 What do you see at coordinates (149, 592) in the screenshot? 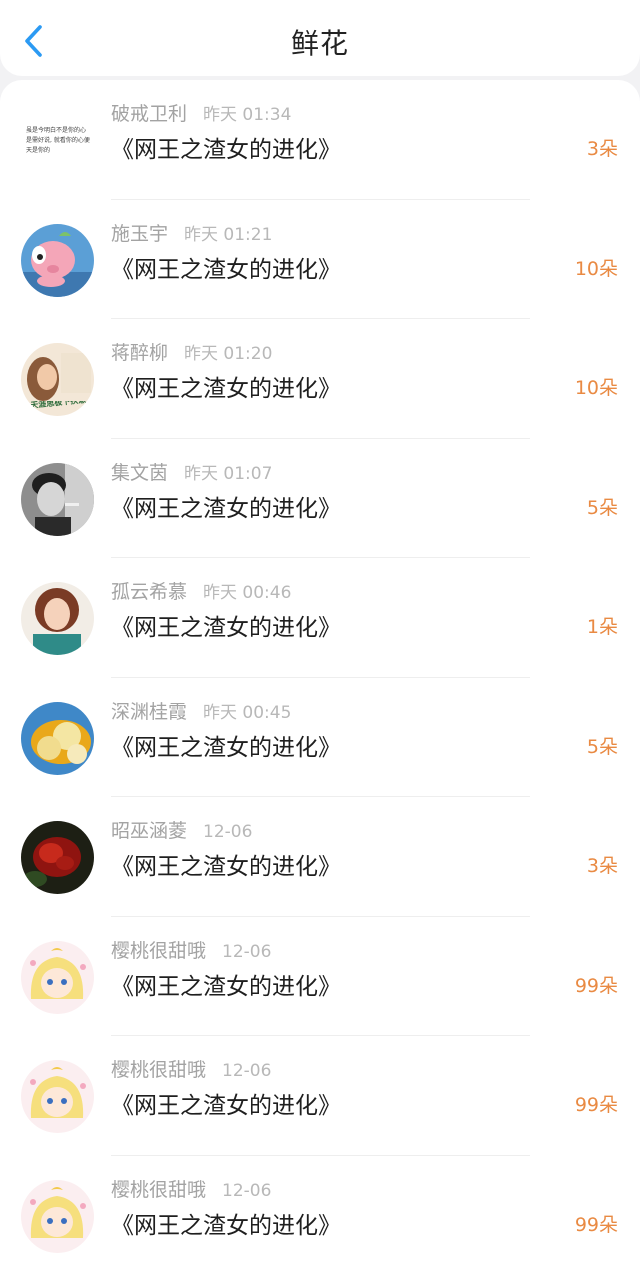
I see `user-name: 孤云希慕` at bounding box center [149, 592].